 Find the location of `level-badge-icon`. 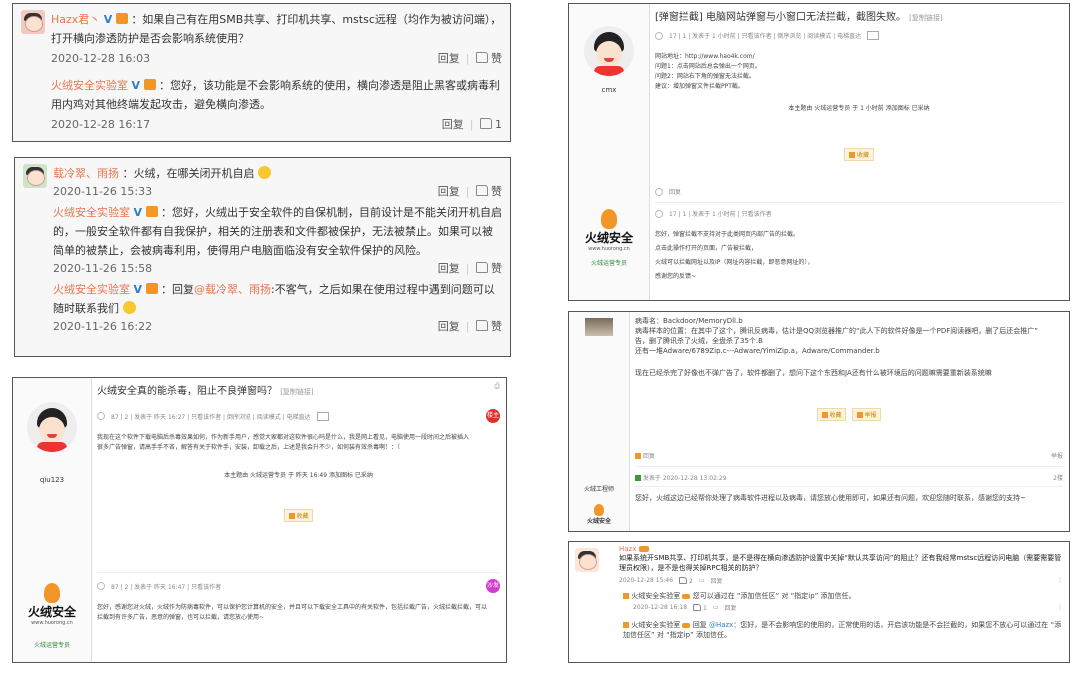

level-badge-icon is located at coordinates (686, 625).